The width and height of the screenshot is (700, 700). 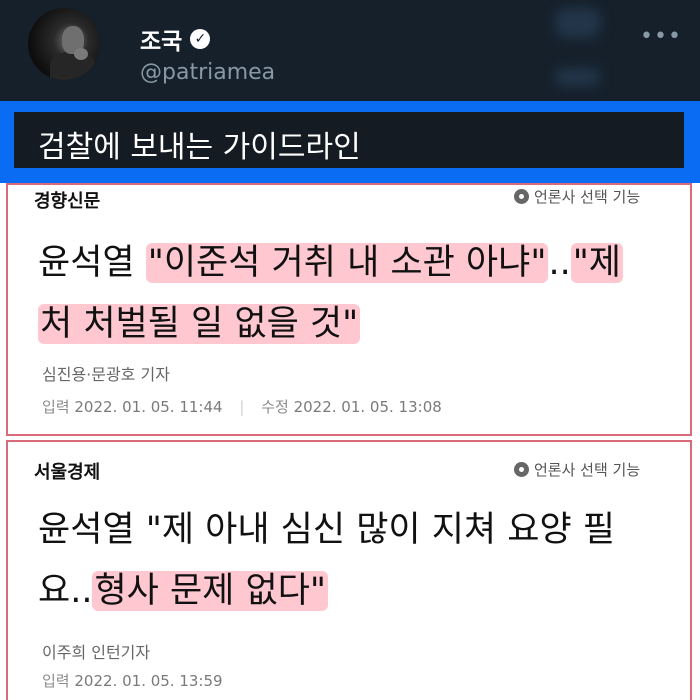 What do you see at coordinates (200, 39) in the screenshot?
I see `verified-icon: ✓` at bounding box center [200, 39].